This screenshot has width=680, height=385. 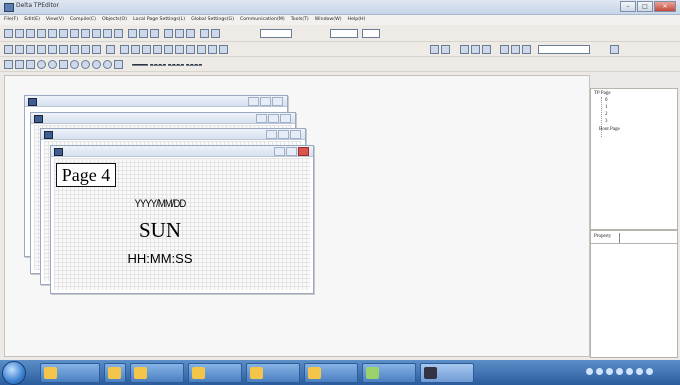 What do you see at coordinates (52, 64) in the screenshot?
I see `ellipse-tool-icon` at bounding box center [52, 64].